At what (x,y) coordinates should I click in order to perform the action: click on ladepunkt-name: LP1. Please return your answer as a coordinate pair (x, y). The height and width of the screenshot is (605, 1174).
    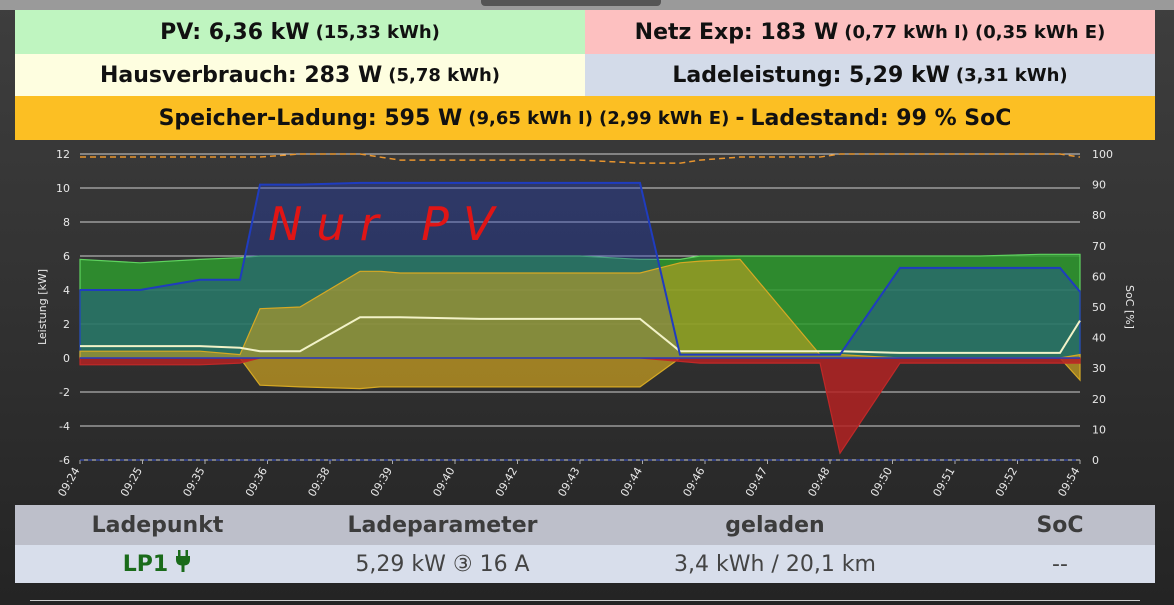
    Looking at the image, I should click on (145, 564).